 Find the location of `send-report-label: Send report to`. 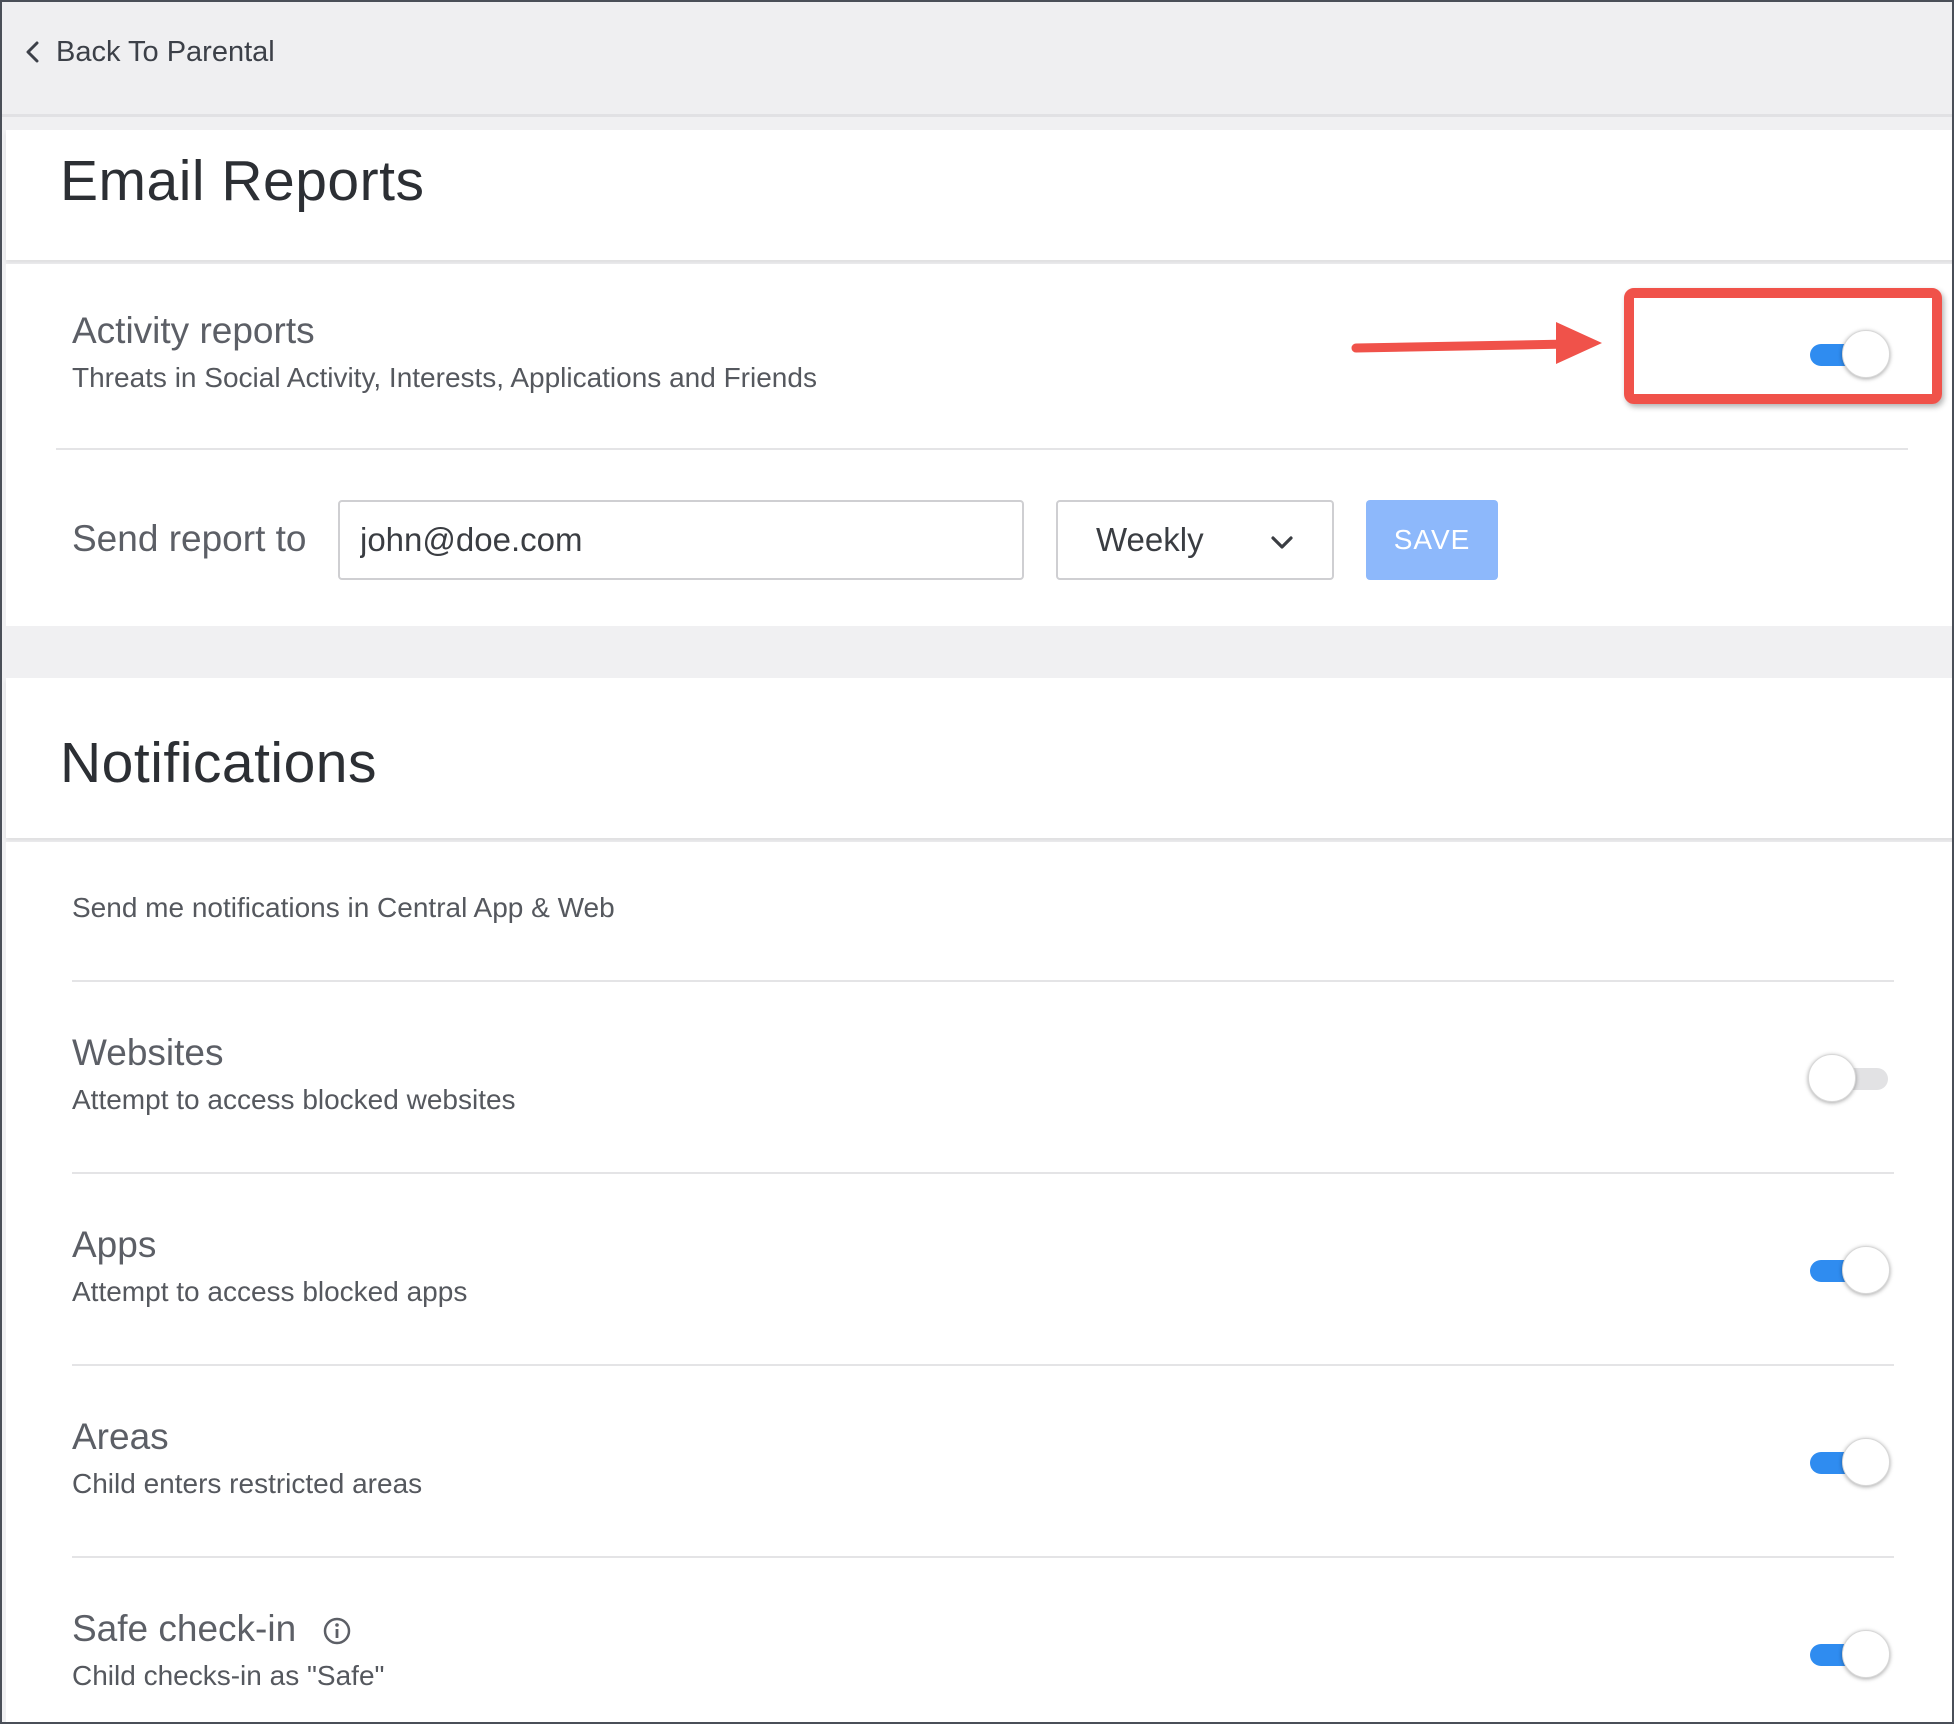

send-report-label: Send report to is located at coordinates (189, 538).